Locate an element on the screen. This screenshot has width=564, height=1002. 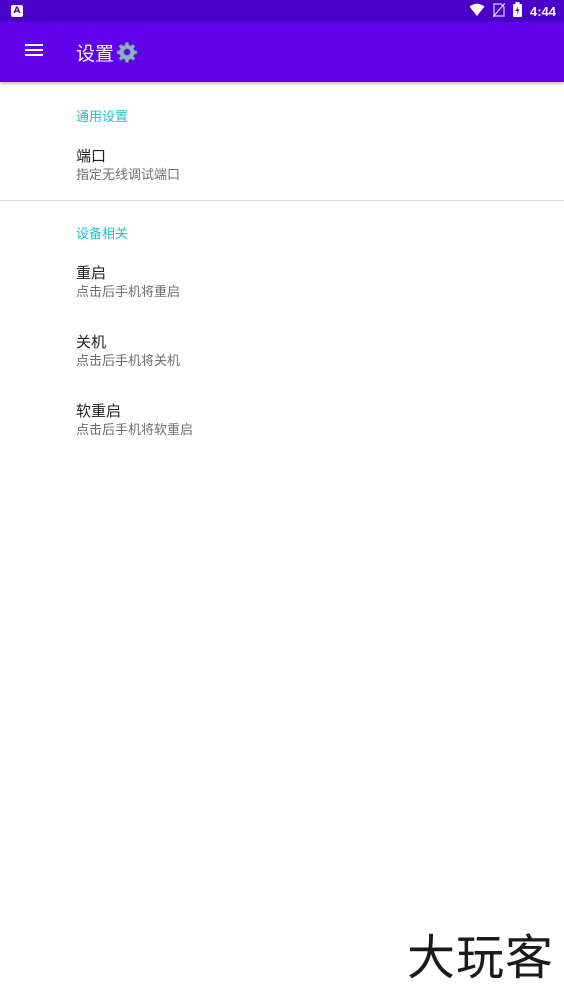
menu-button is located at coordinates (34, 52).